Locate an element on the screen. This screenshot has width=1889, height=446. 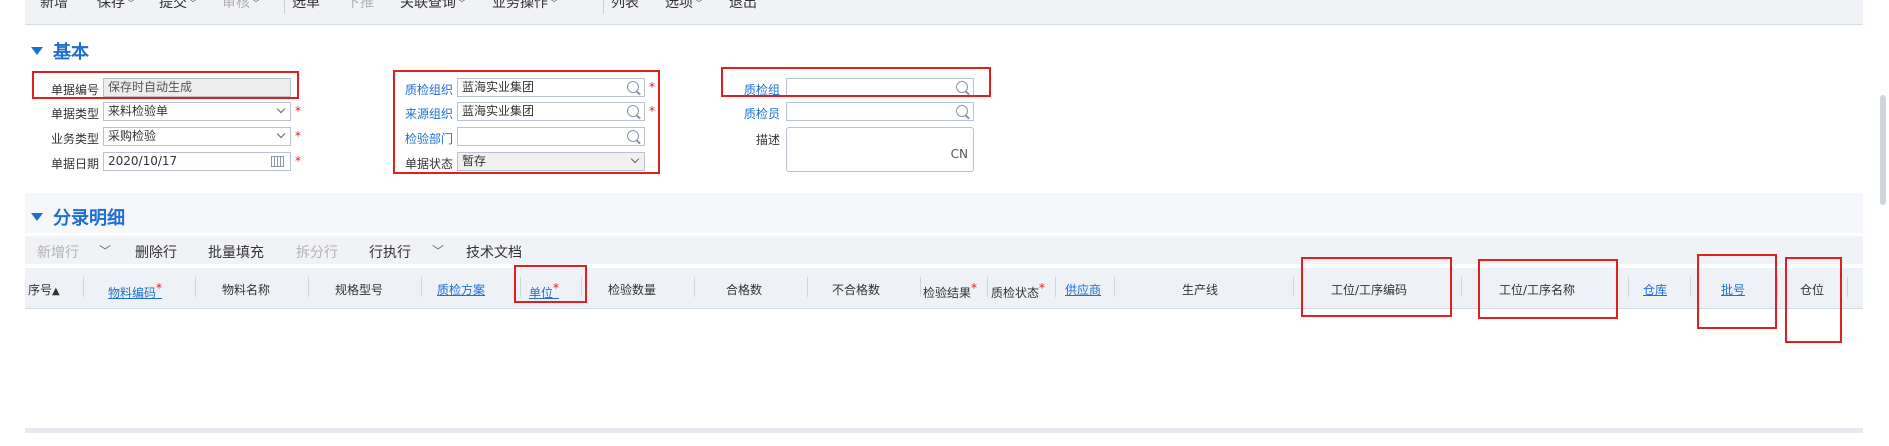
row-exec-dropdown: ﹀ is located at coordinates (437, 250).